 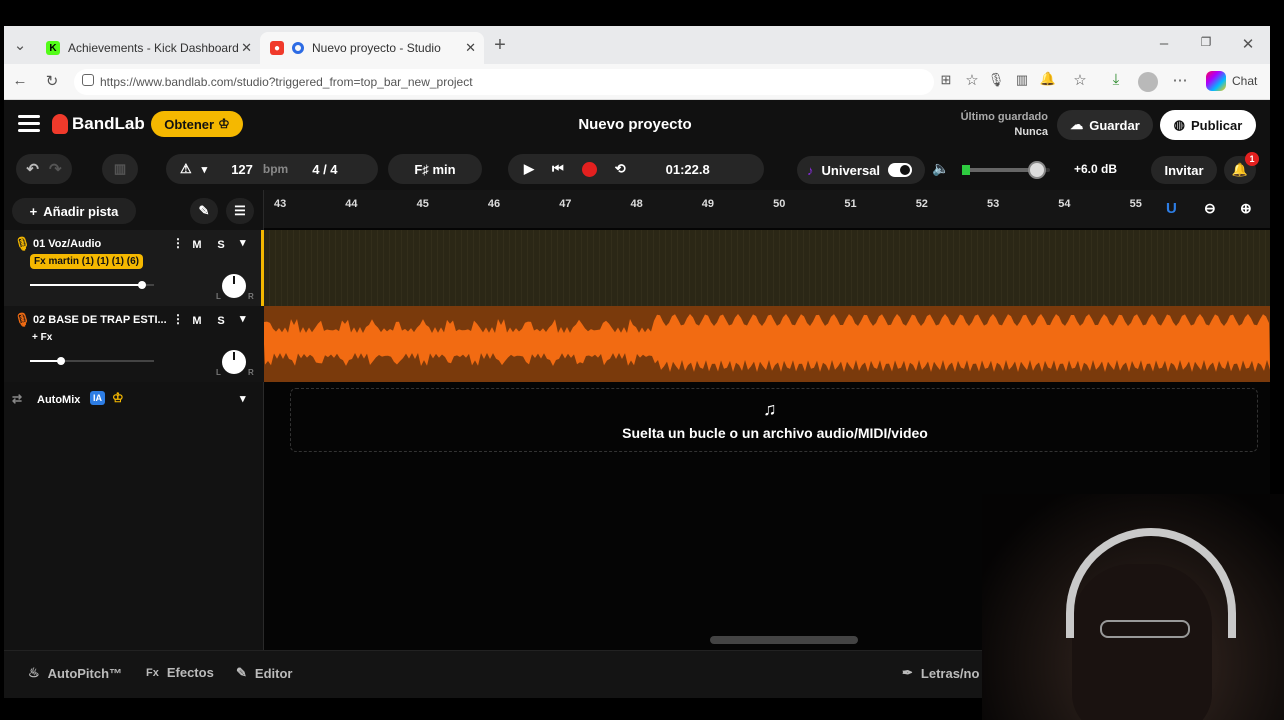 I want to click on instrument-toggle, so click(x=900, y=170).